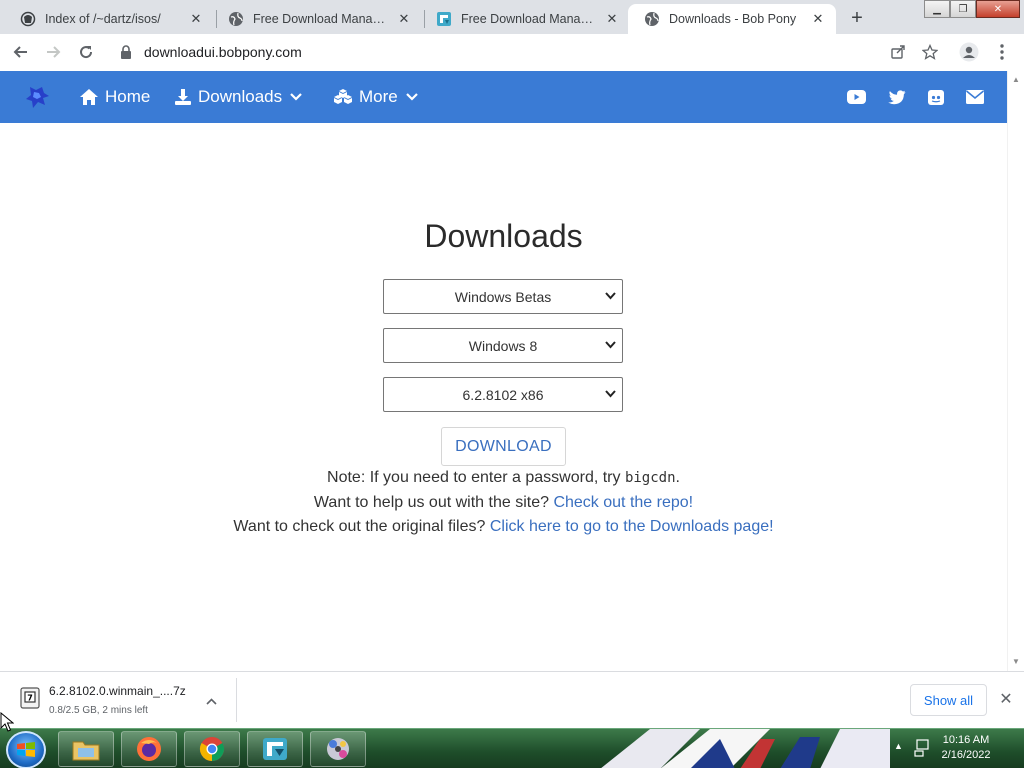 The width and height of the screenshot is (1024, 768). I want to click on password-note-suffix: ., so click(677, 477).